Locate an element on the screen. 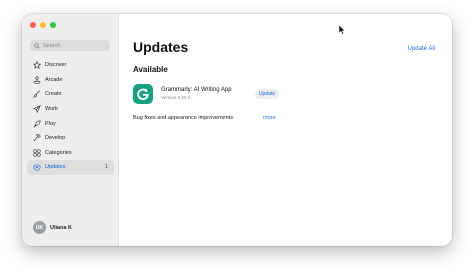 The image size is (474, 277). hammer-icon is located at coordinates (36, 138).